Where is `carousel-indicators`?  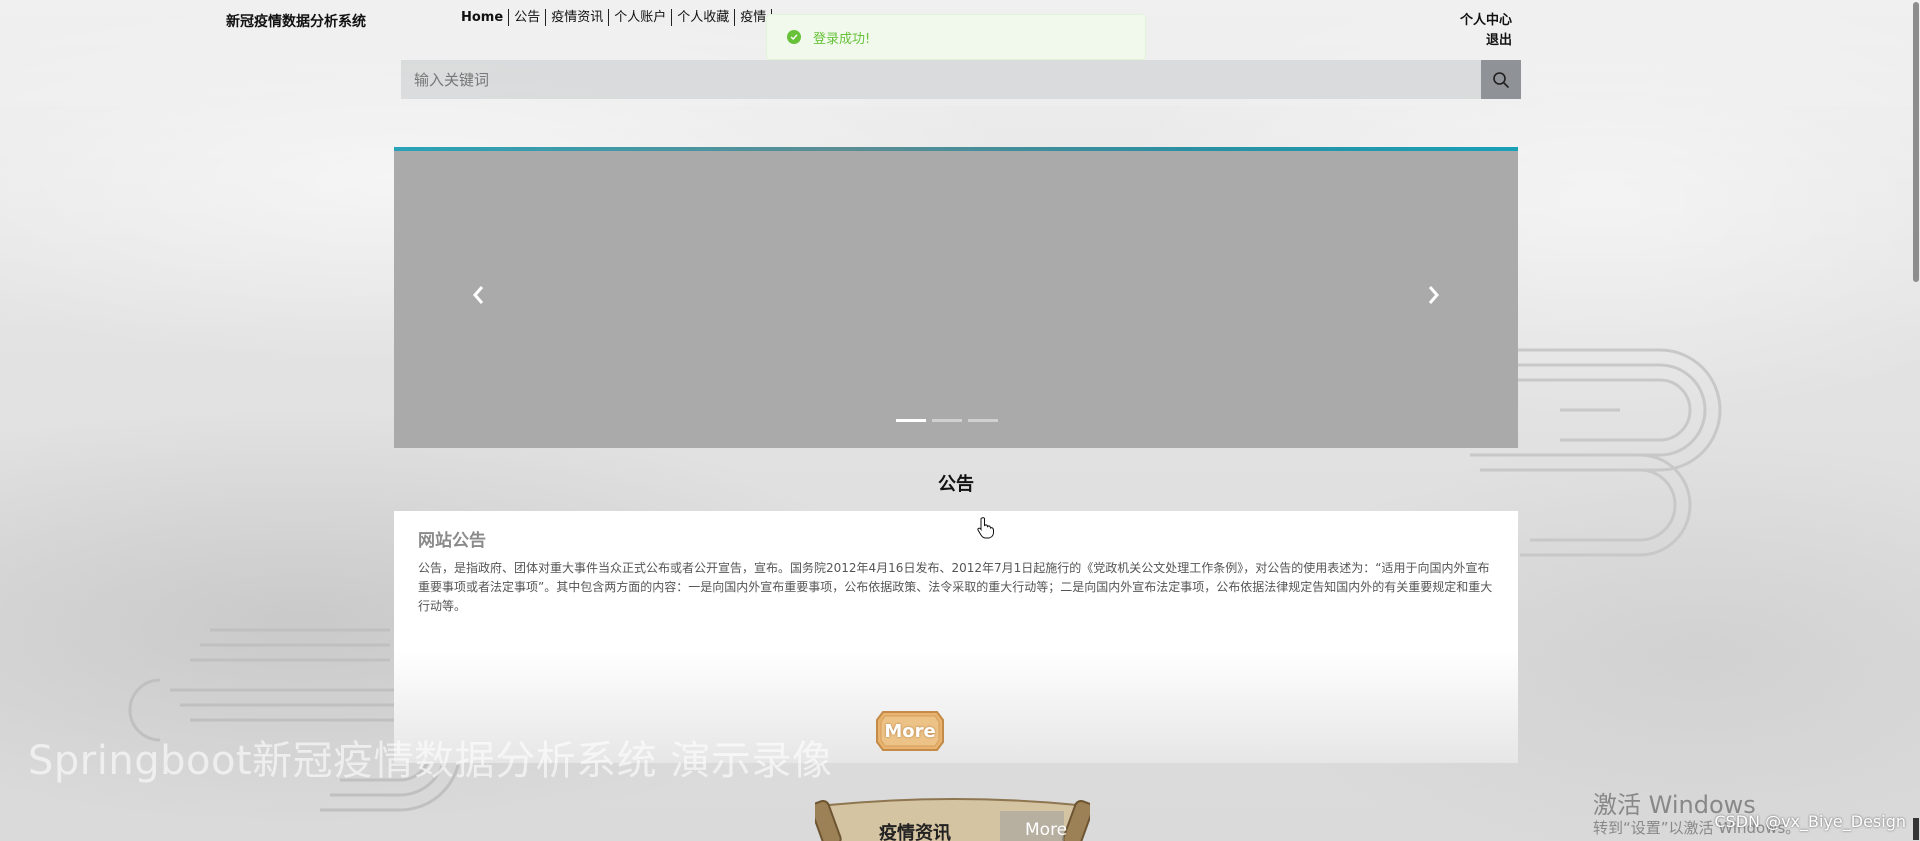 carousel-indicators is located at coordinates (947, 420).